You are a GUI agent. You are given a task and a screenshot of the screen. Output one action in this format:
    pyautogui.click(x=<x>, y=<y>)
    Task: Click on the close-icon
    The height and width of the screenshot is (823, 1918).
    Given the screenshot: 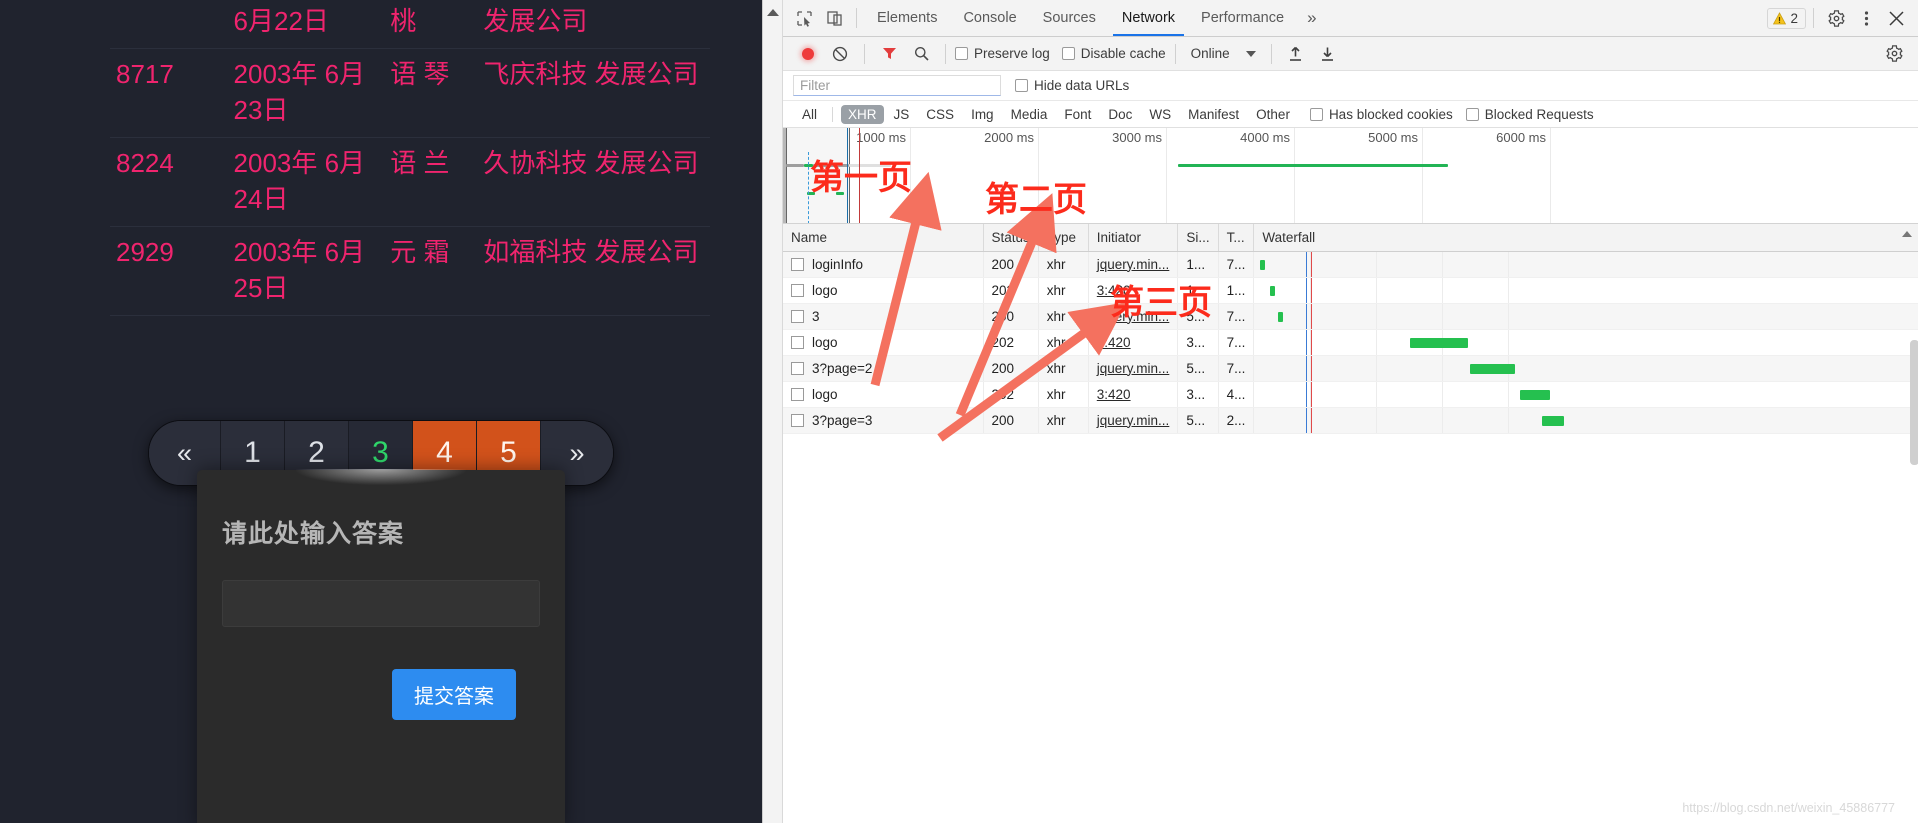 What is the action you would take?
    pyautogui.click(x=1896, y=18)
    